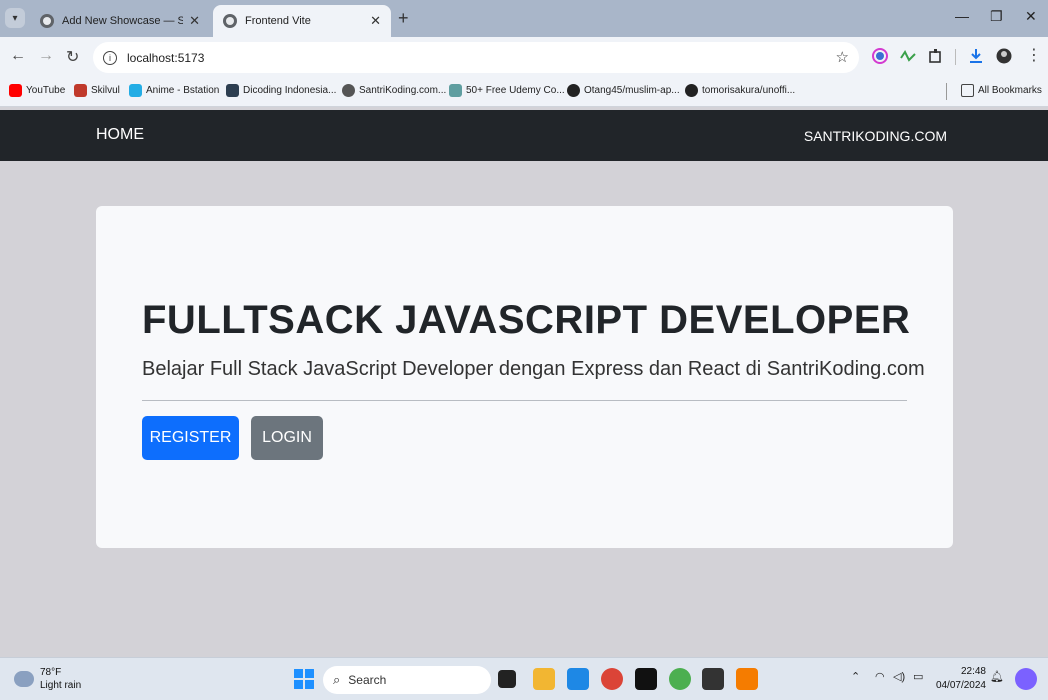 The image size is (1048, 700). What do you see at coordinates (230, 21) in the screenshot?
I see `globe-icon` at bounding box center [230, 21].